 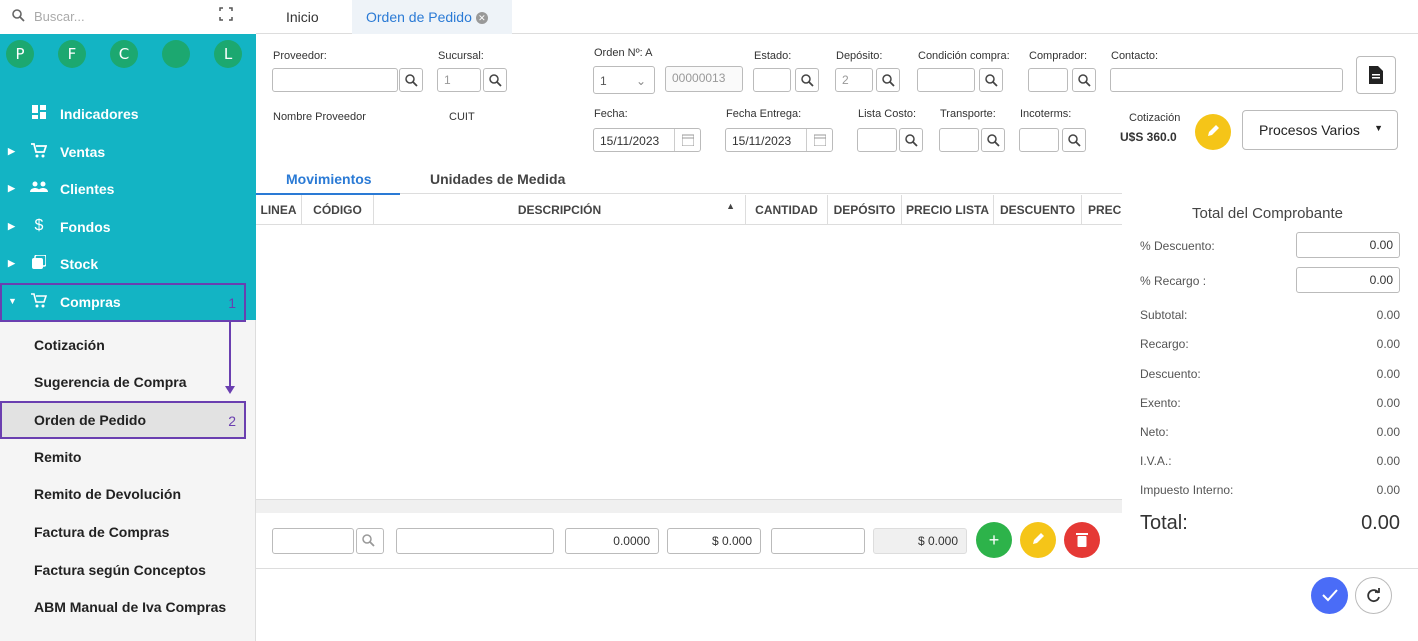 What do you see at coordinates (123, 570) in the screenshot?
I see `submenu-factura-conceptos: Factura según Conceptos` at bounding box center [123, 570].